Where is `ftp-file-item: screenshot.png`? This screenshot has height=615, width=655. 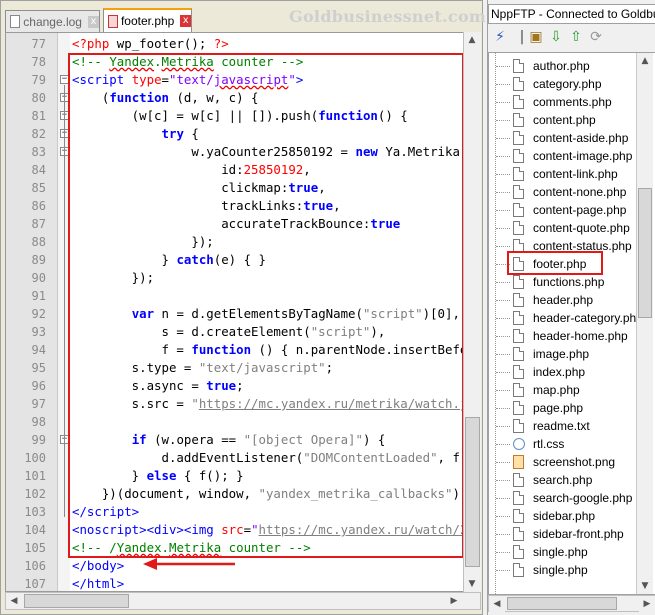
ftp-file-item: screenshot.png is located at coordinates (564, 462).